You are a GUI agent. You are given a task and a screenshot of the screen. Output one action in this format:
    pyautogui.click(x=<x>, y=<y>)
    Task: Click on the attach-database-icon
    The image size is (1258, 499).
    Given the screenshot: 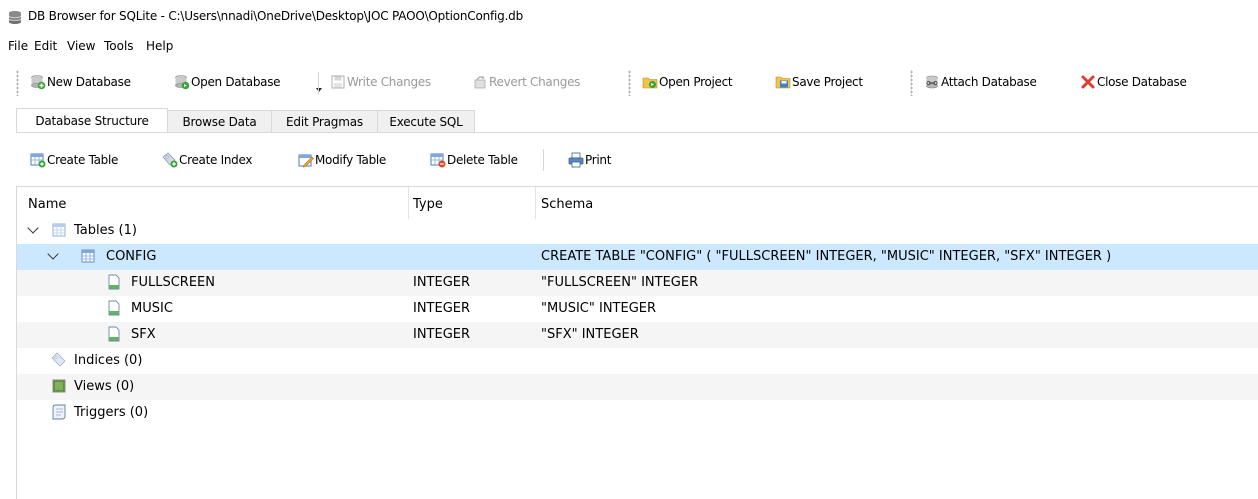 What is the action you would take?
    pyautogui.click(x=932, y=82)
    